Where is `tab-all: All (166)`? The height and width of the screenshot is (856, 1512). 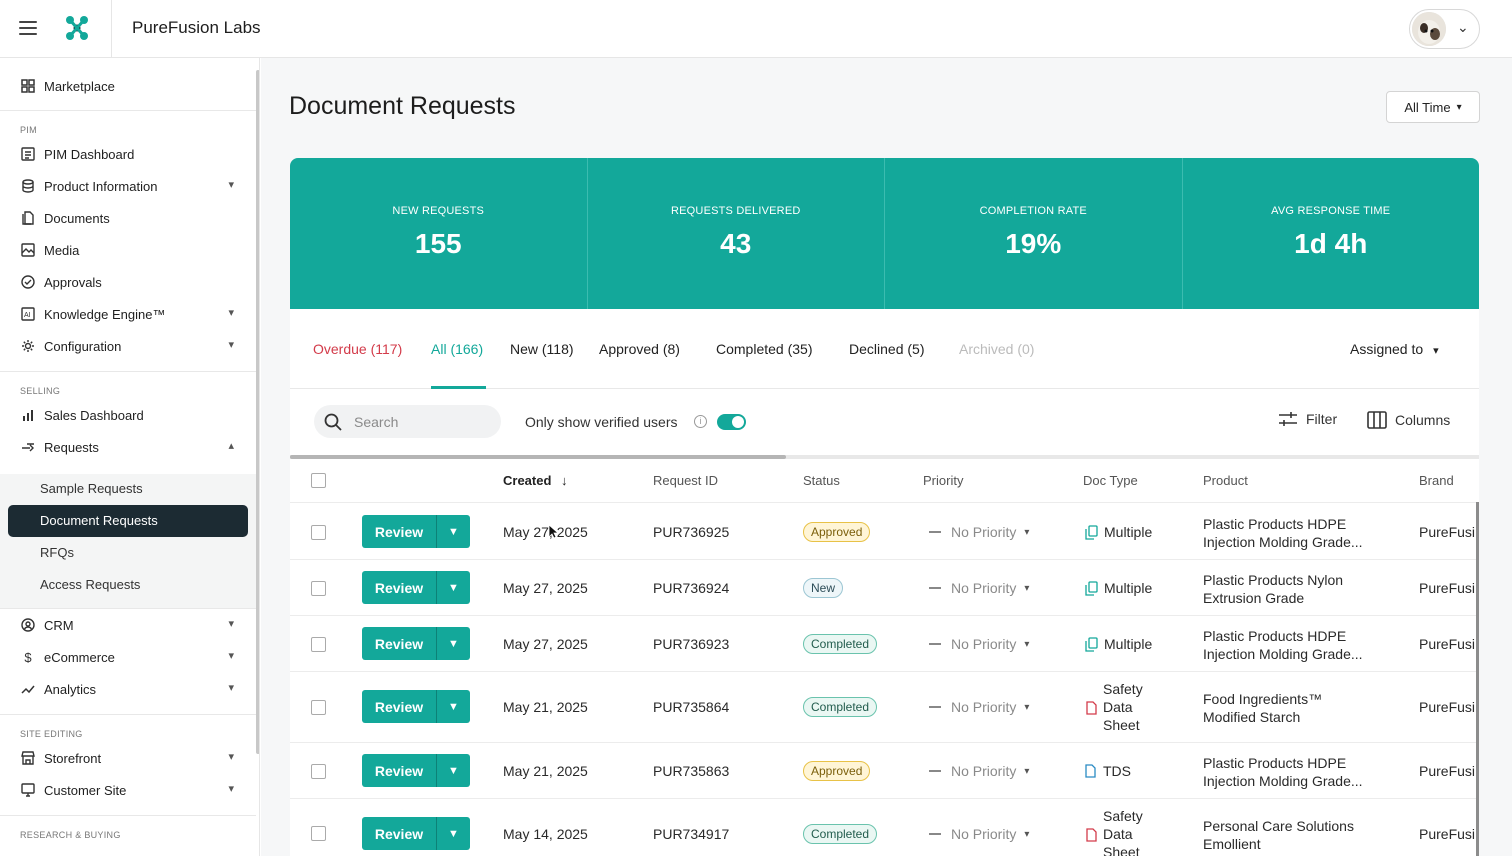
tab-all: All (166) is located at coordinates (457, 349).